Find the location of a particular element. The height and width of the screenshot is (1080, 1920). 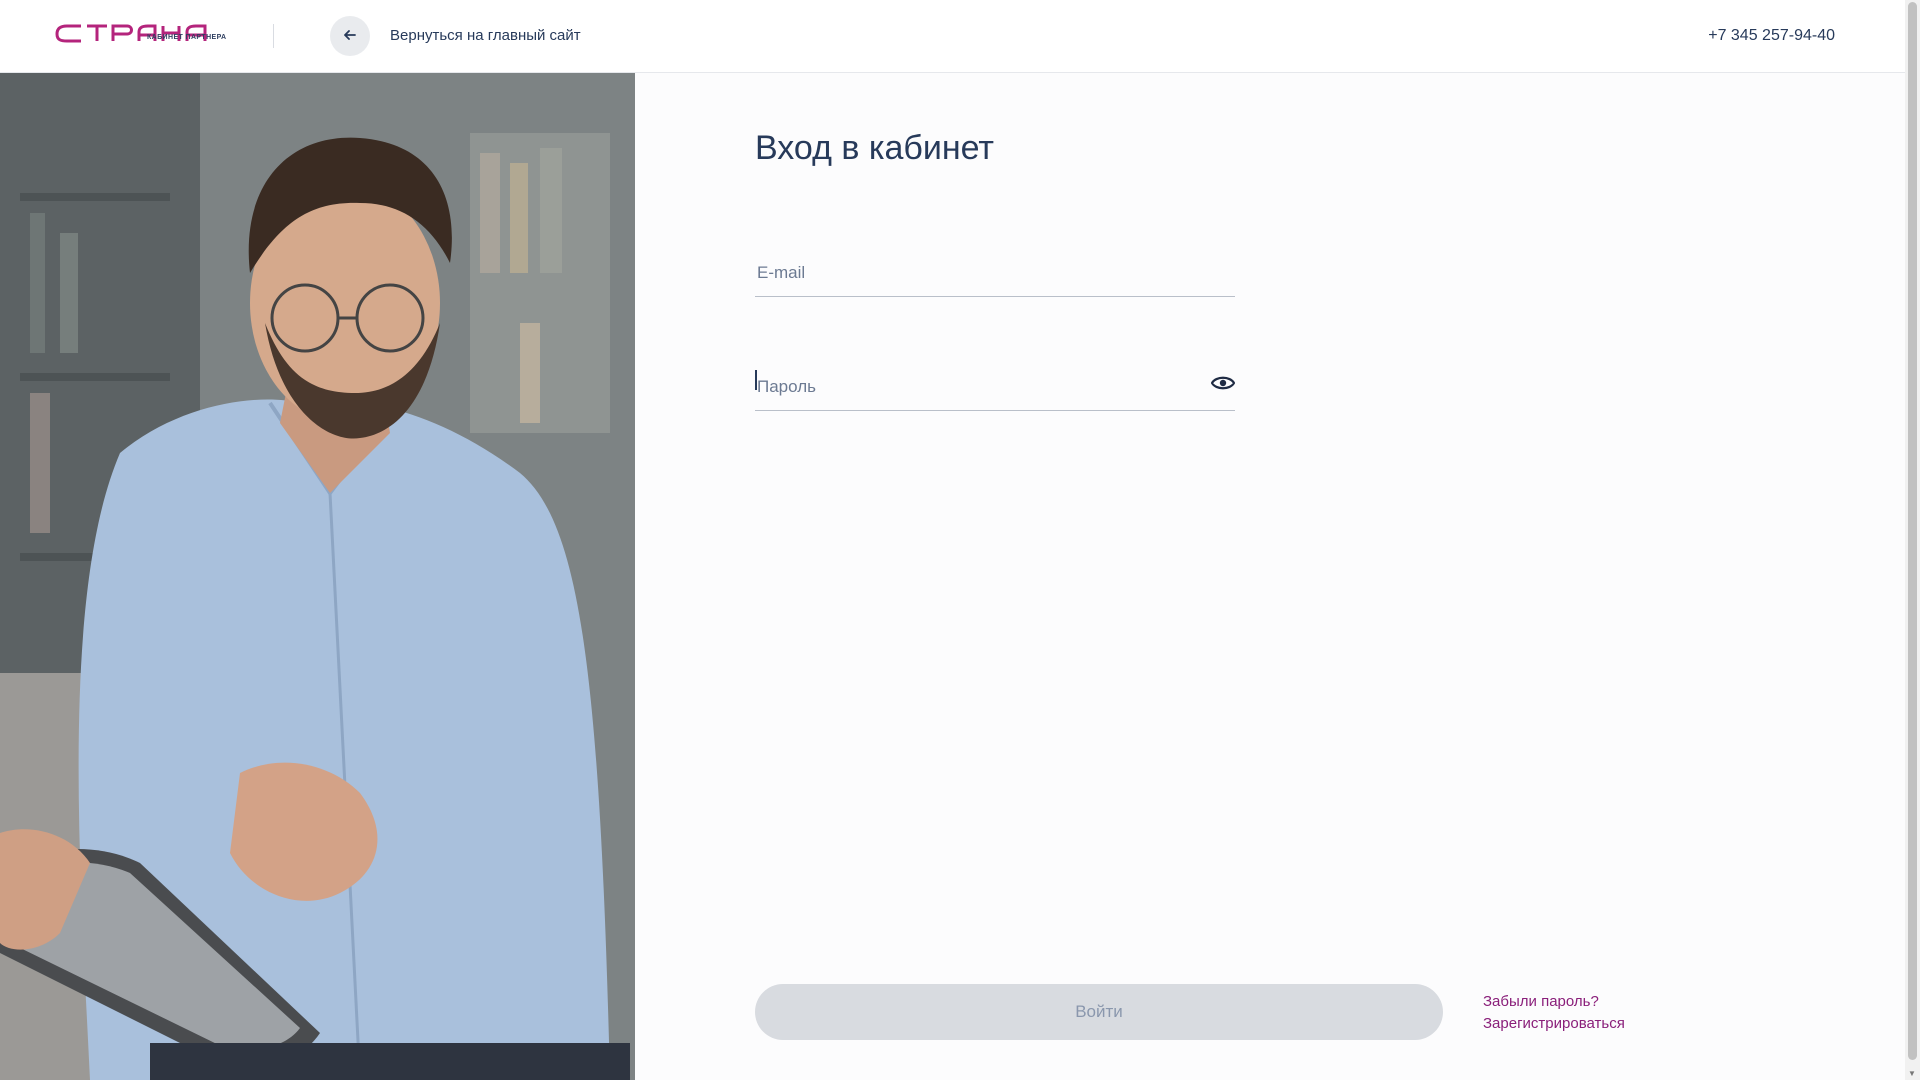

back-to-main-site-link: Вернуться на главный сайт is located at coordinates (485, 35).